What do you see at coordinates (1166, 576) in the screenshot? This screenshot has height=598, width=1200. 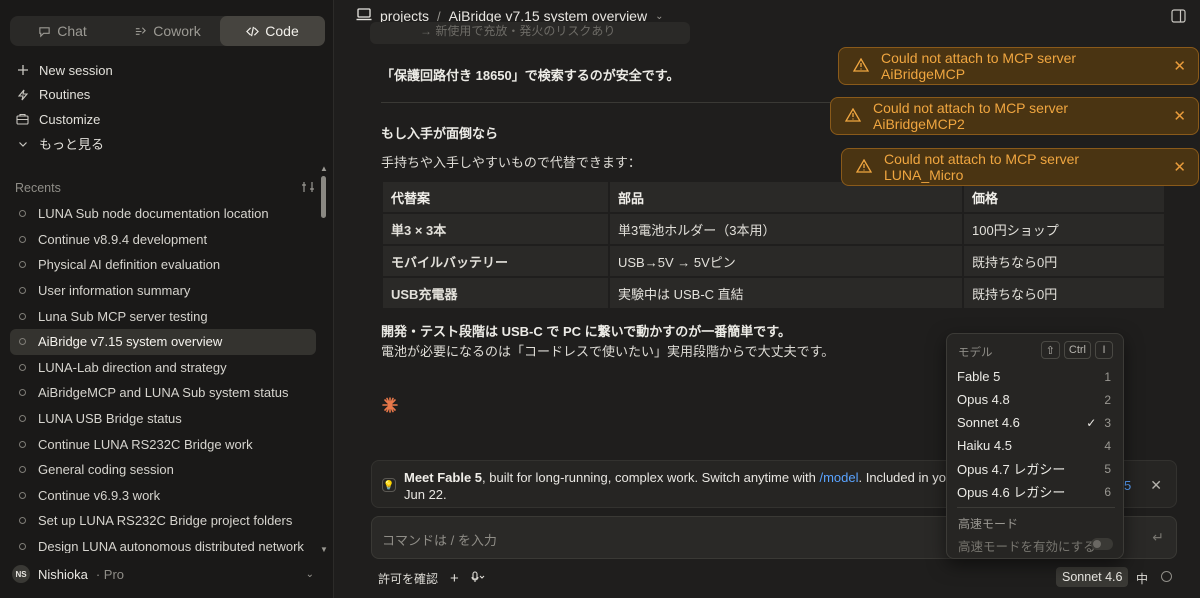 I see `context-indicator-icon` at bounding box center [1166, 576].